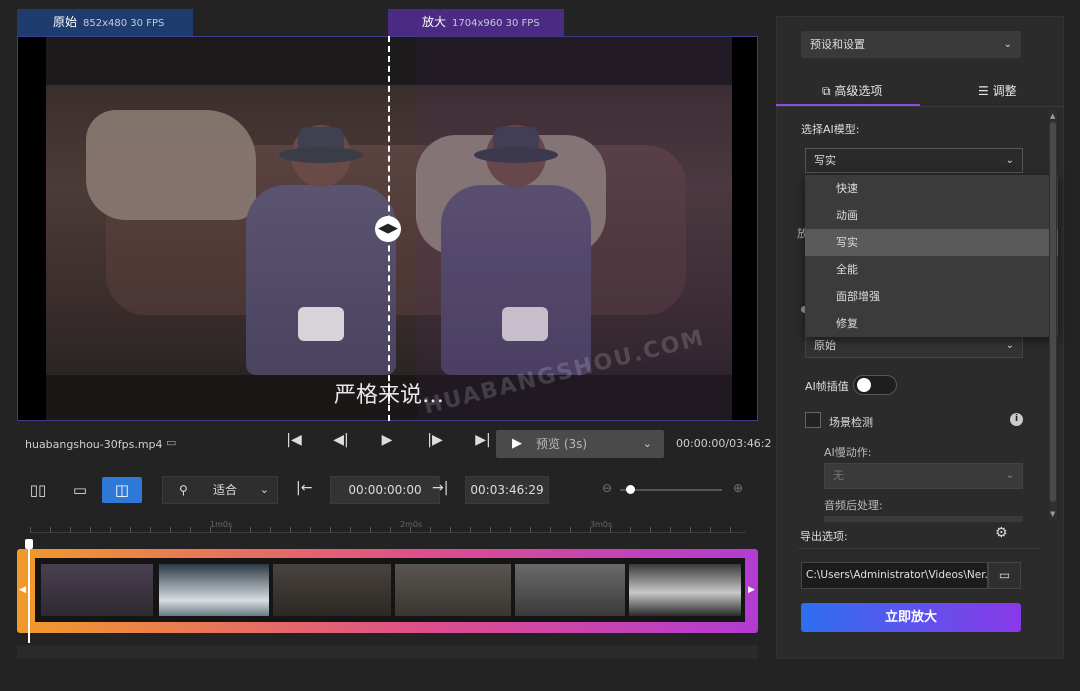 Image resolution: width=1080 pixels, height=691 pixels. Describe the element at coordinates (813, 420) in the screenshot. I see `scene-detect-checkbox` at that location.